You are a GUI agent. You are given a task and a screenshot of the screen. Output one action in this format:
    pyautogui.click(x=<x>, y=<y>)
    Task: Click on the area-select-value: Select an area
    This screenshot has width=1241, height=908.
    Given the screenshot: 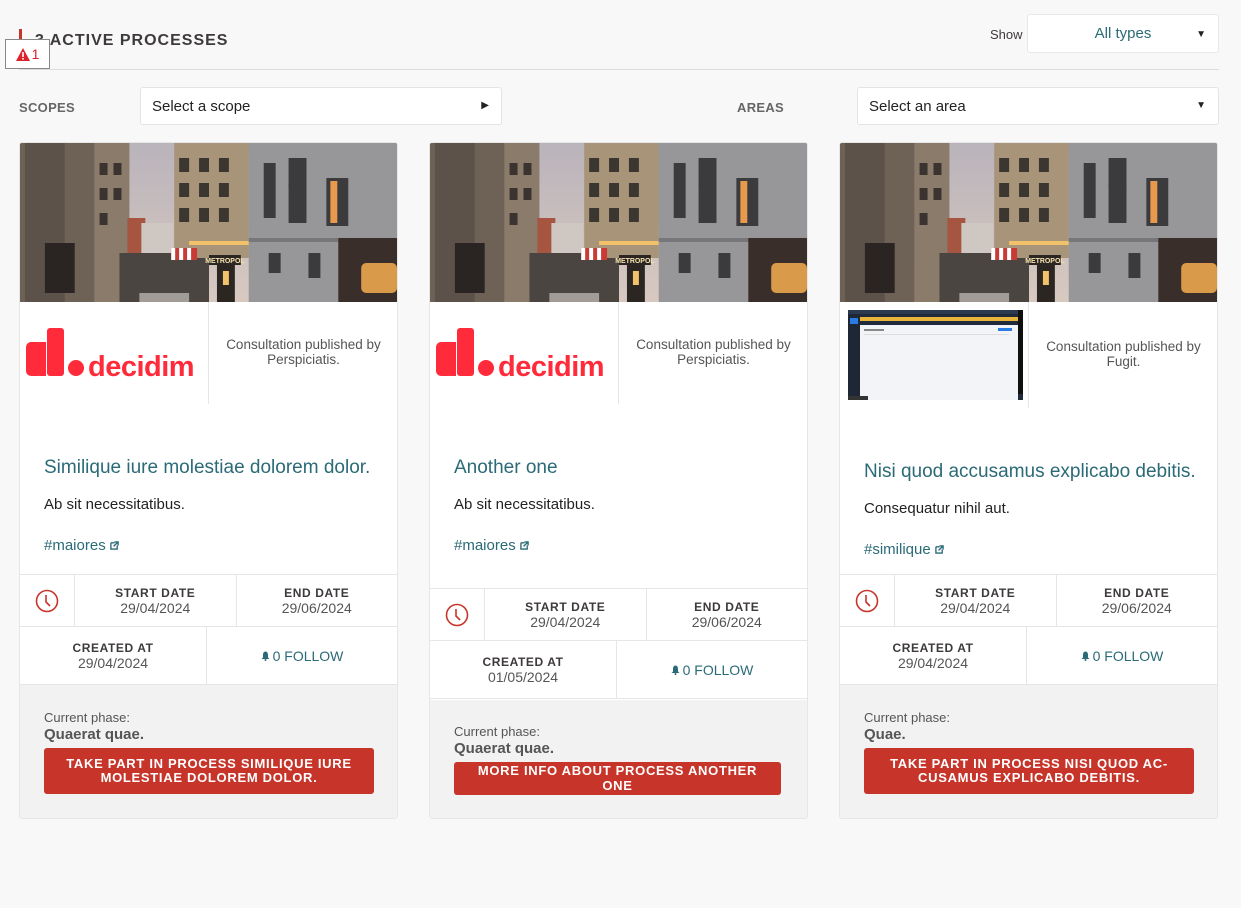 What is the action you would take?
    pyautogui.click(x=917, y=106)
    